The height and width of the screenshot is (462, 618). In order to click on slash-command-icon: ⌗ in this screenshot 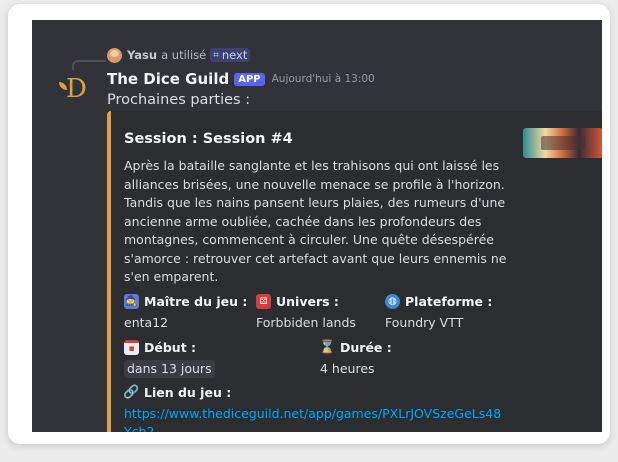, I will do `click(216, 55)`.